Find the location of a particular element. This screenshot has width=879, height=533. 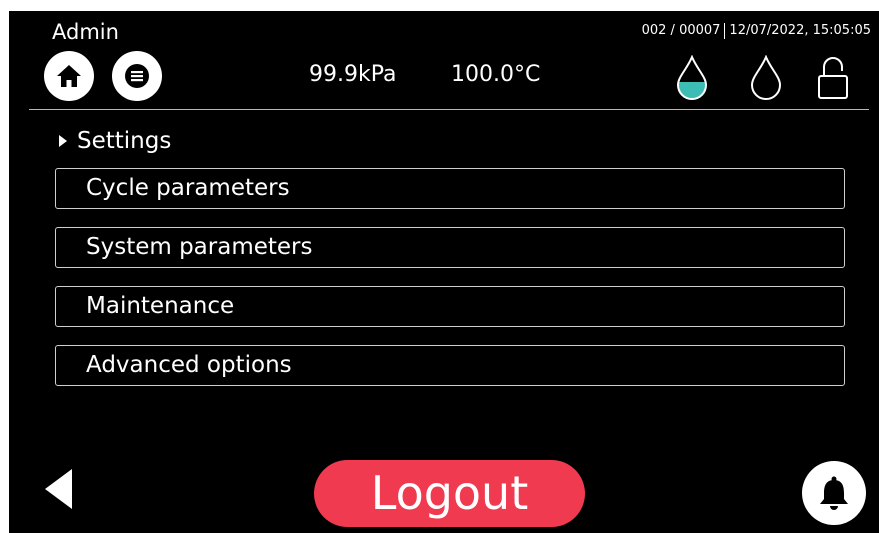

home-button is located at coordinates (69, 76).